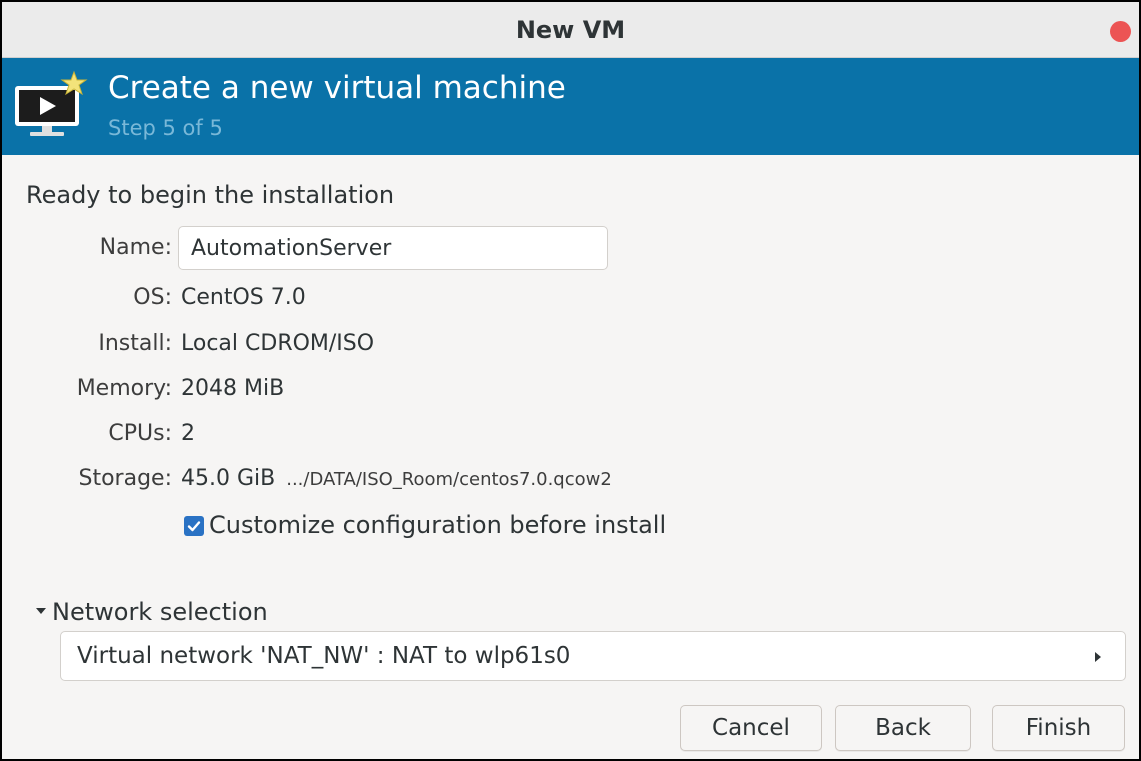  Describe the element at coordinates (51, 103) in the screenshot. I see `virtual-machine-icon` at that location.